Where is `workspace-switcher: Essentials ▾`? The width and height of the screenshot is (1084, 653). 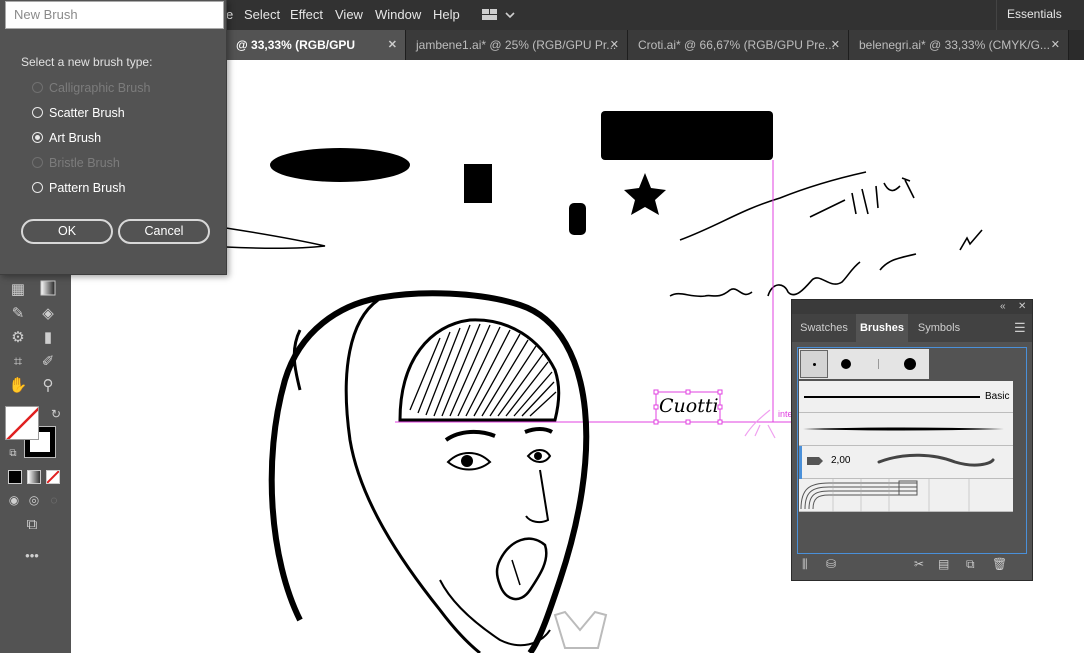 workspace-switcher: Essentials ▾ is located at coordinates (1040, 24).